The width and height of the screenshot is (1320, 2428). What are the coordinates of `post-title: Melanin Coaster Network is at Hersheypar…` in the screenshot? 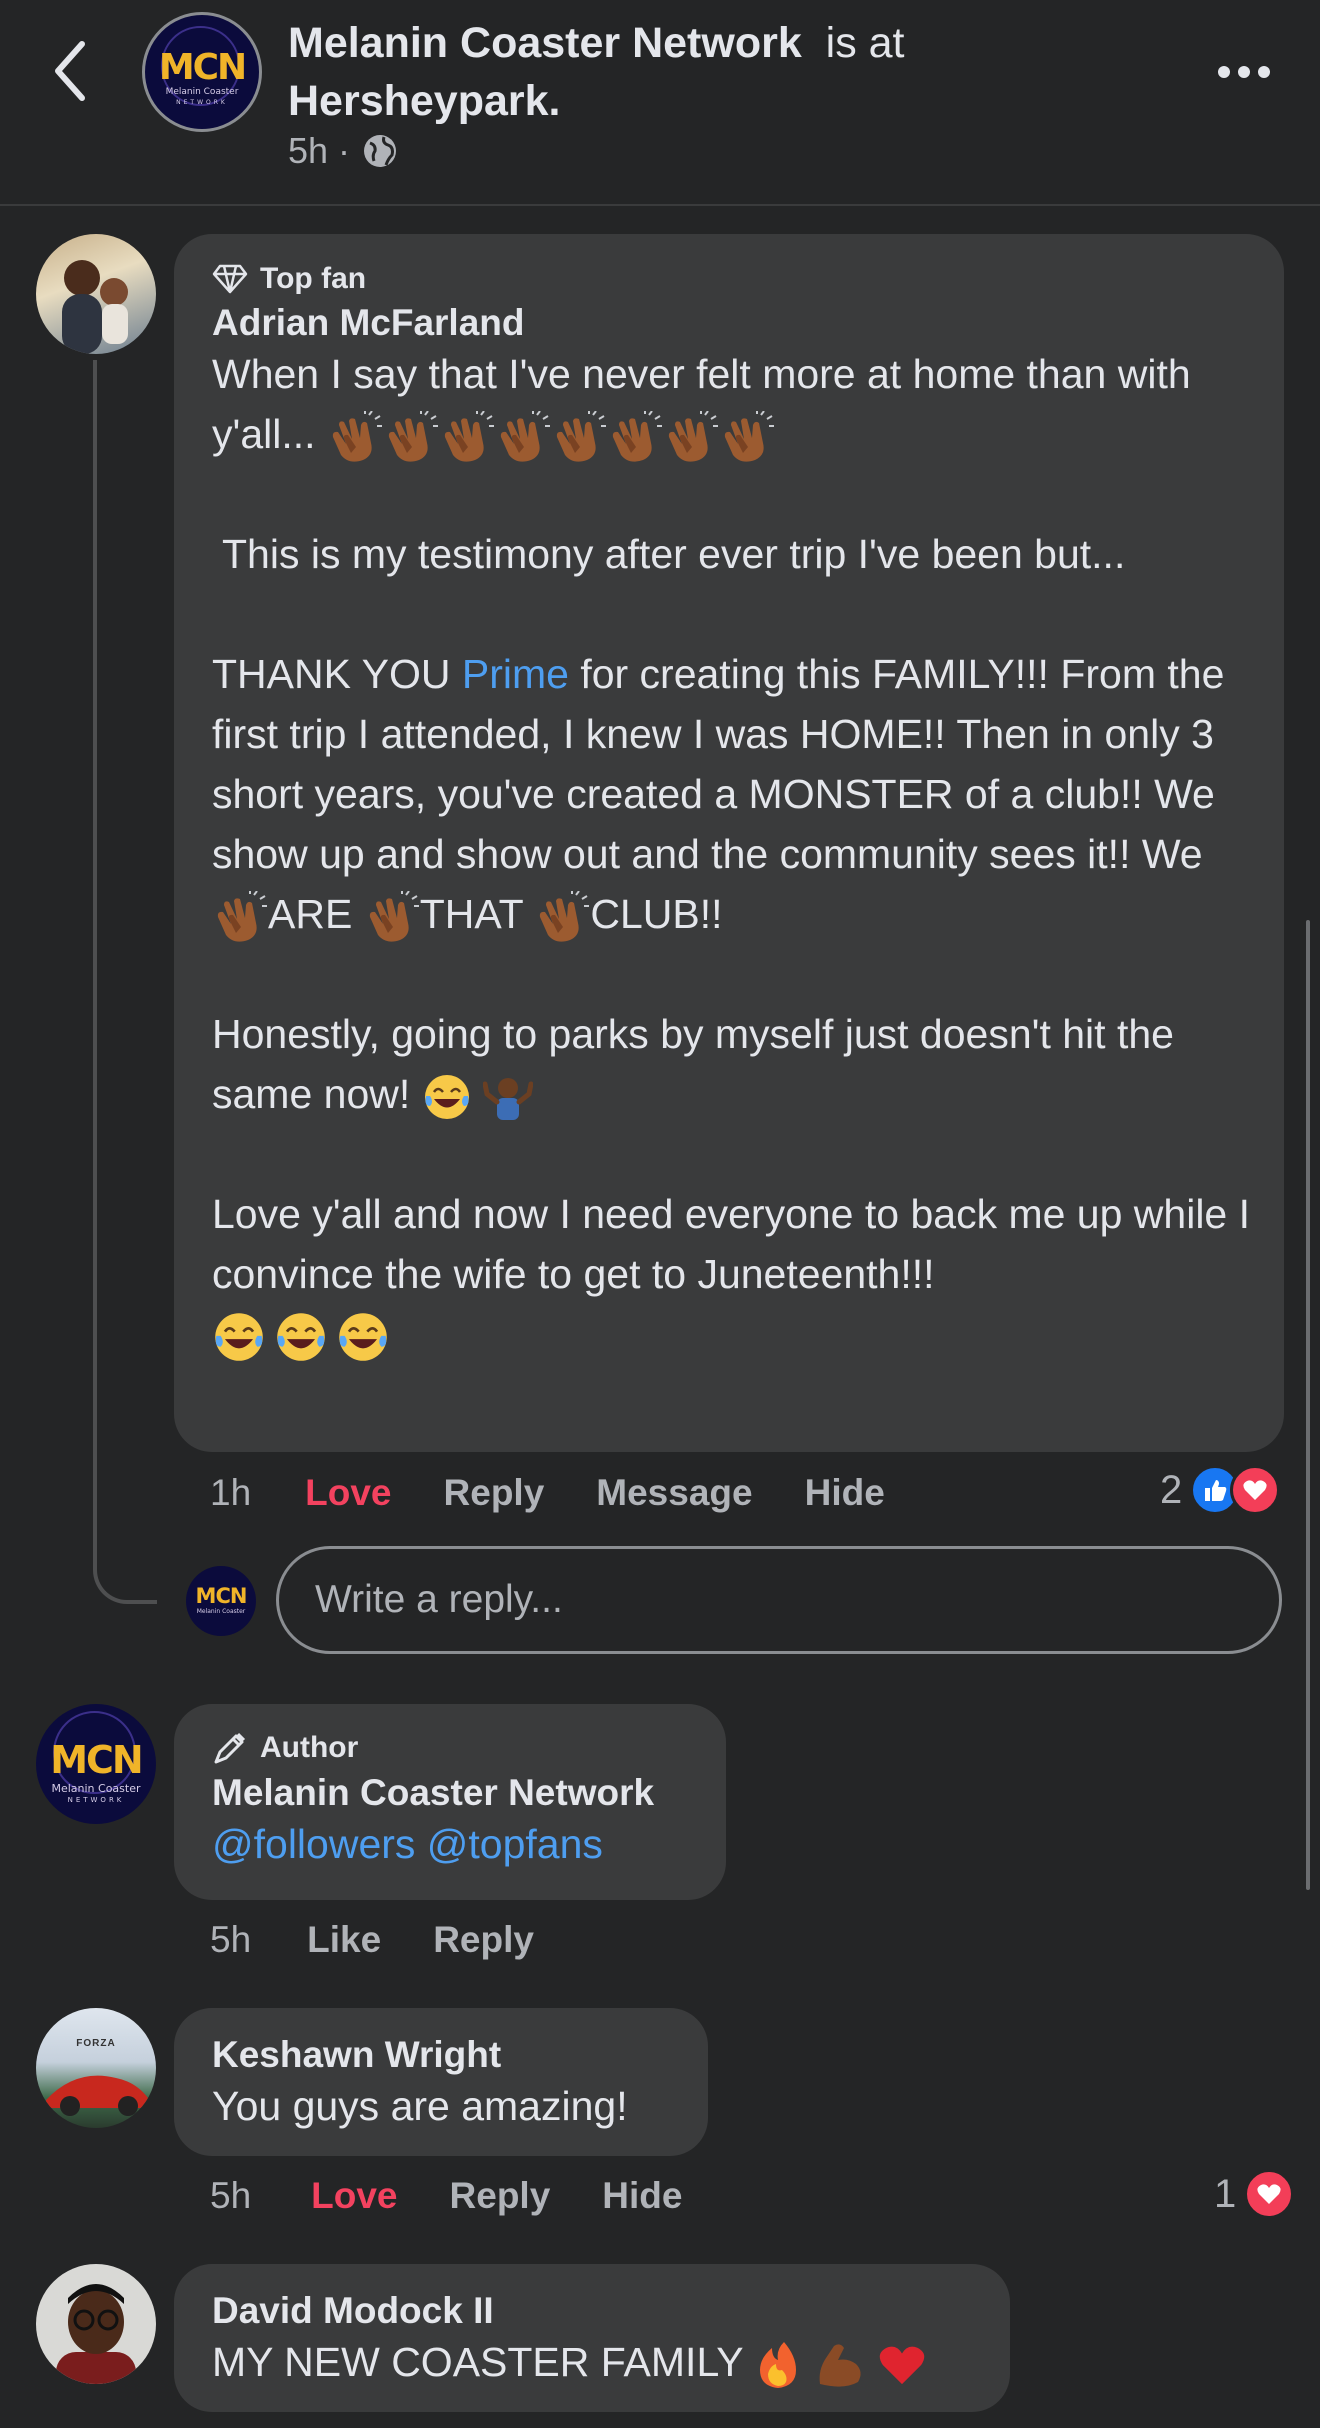 It's located at (768, 72).